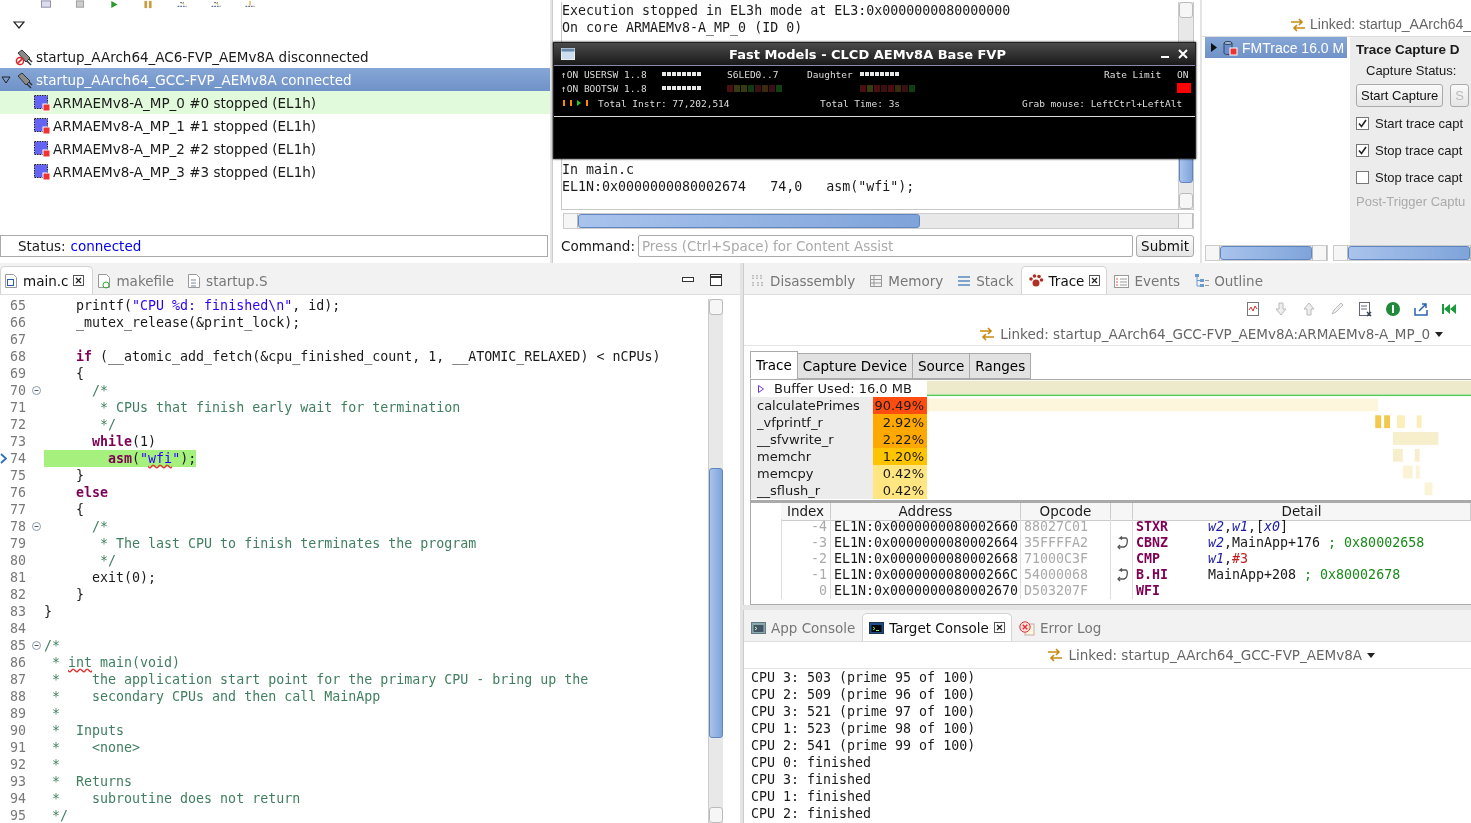 The width and height of the screenshot is (1471, 823). Describe the element at coordinates (320, 679) in the screenshot. I see `code-line: * the application start point for the primary CPU - bring up the` at that location.